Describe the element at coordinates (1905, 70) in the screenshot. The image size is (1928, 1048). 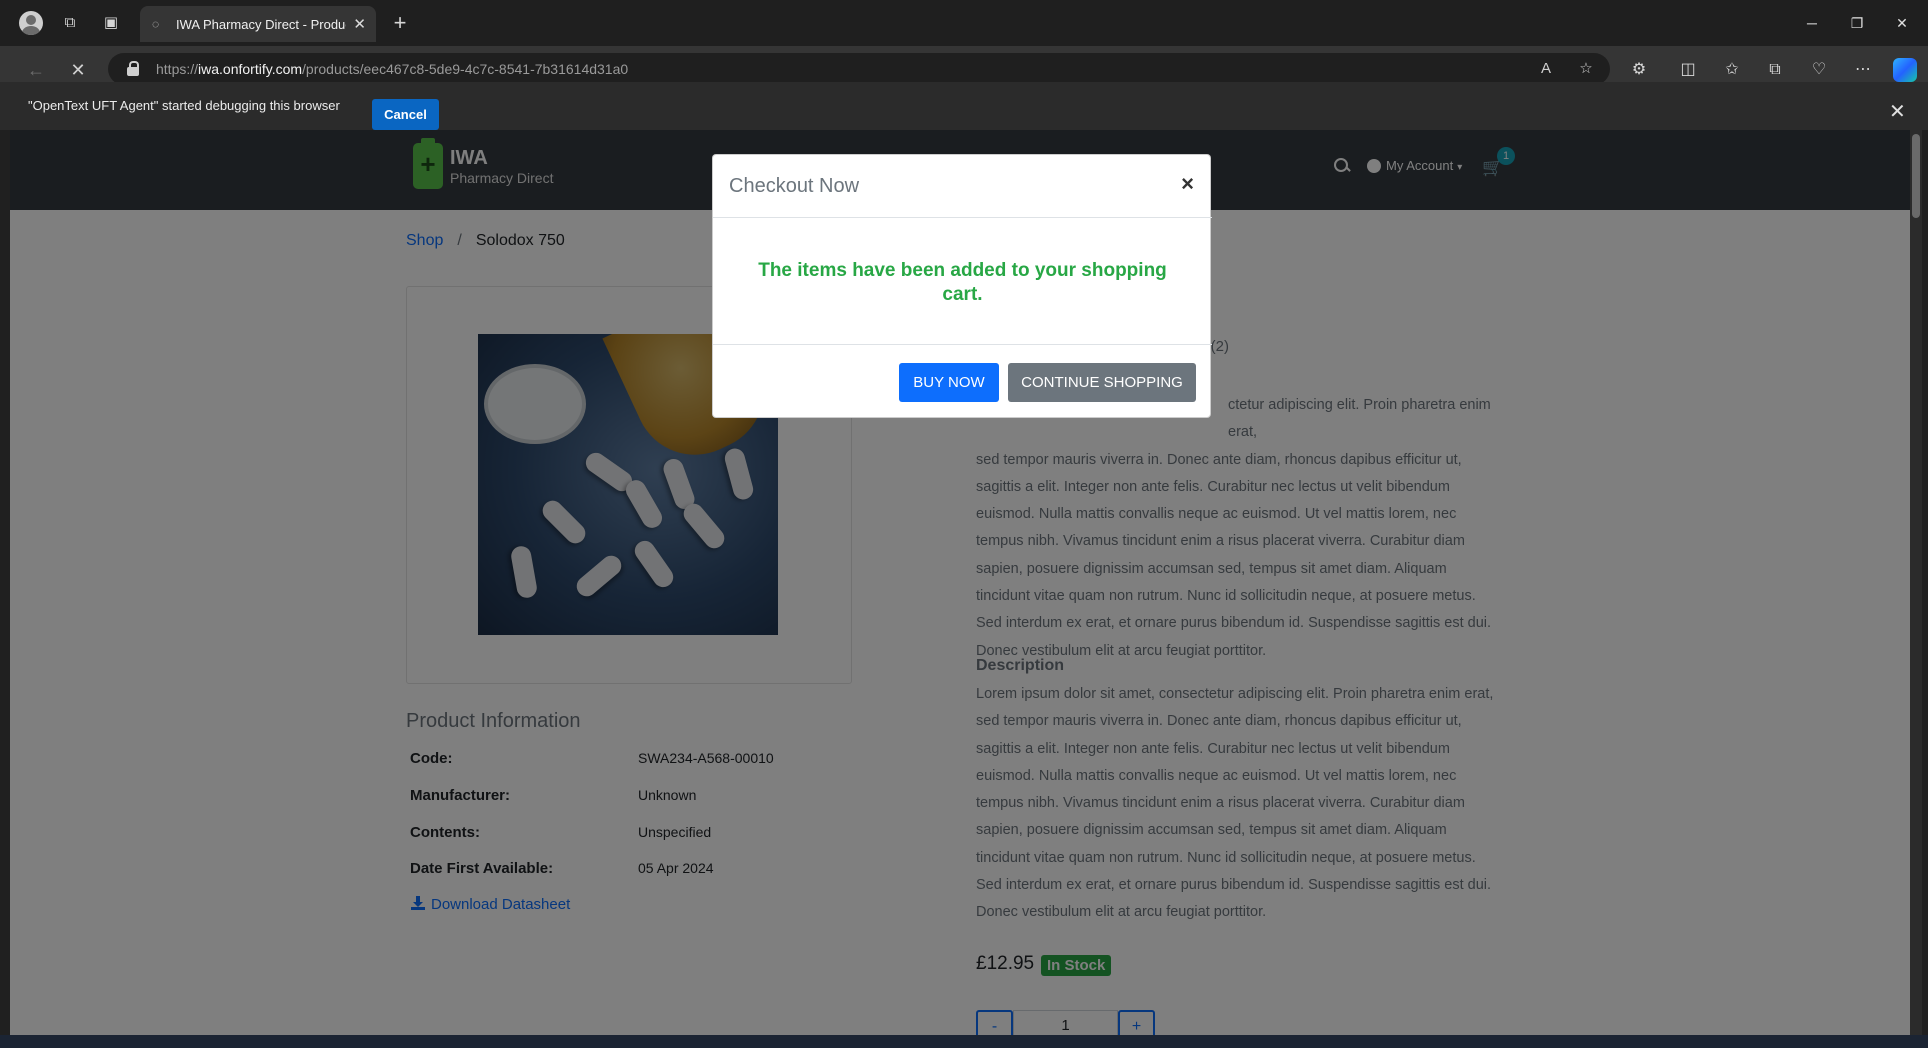
I see `copilot-icon` at that location.